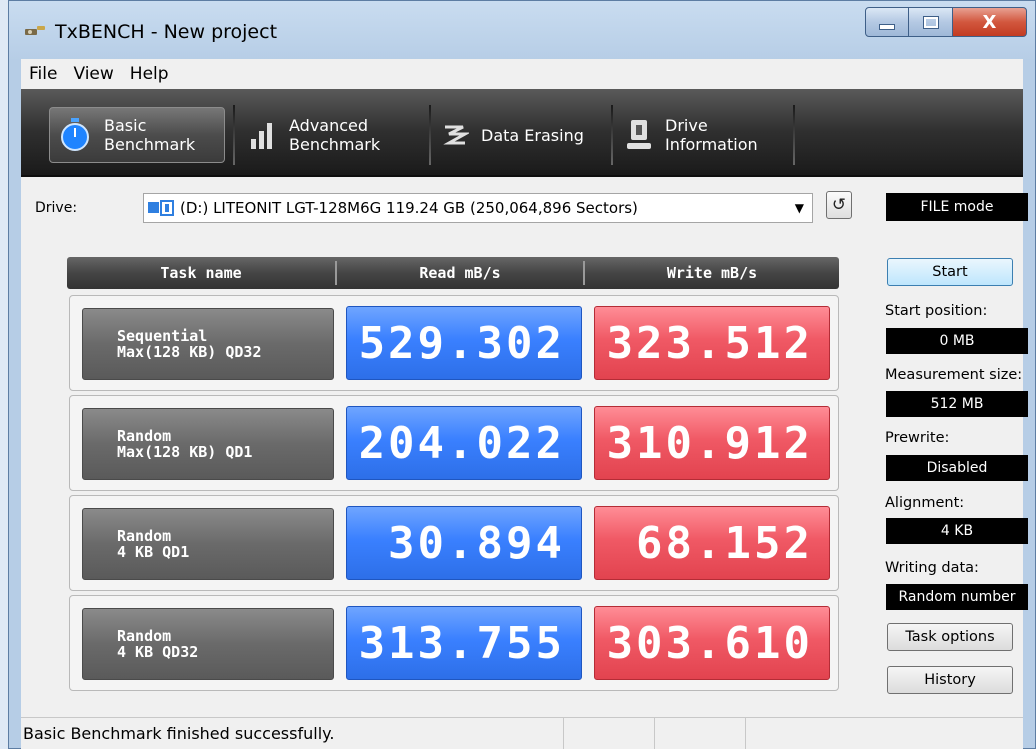 Image resolution: width=1036 pixels, height=749 pixels. Describe the element at coordinates (153, 552) in the screenshot. I see `task-name-line2: 4 KB QD1` at that location.